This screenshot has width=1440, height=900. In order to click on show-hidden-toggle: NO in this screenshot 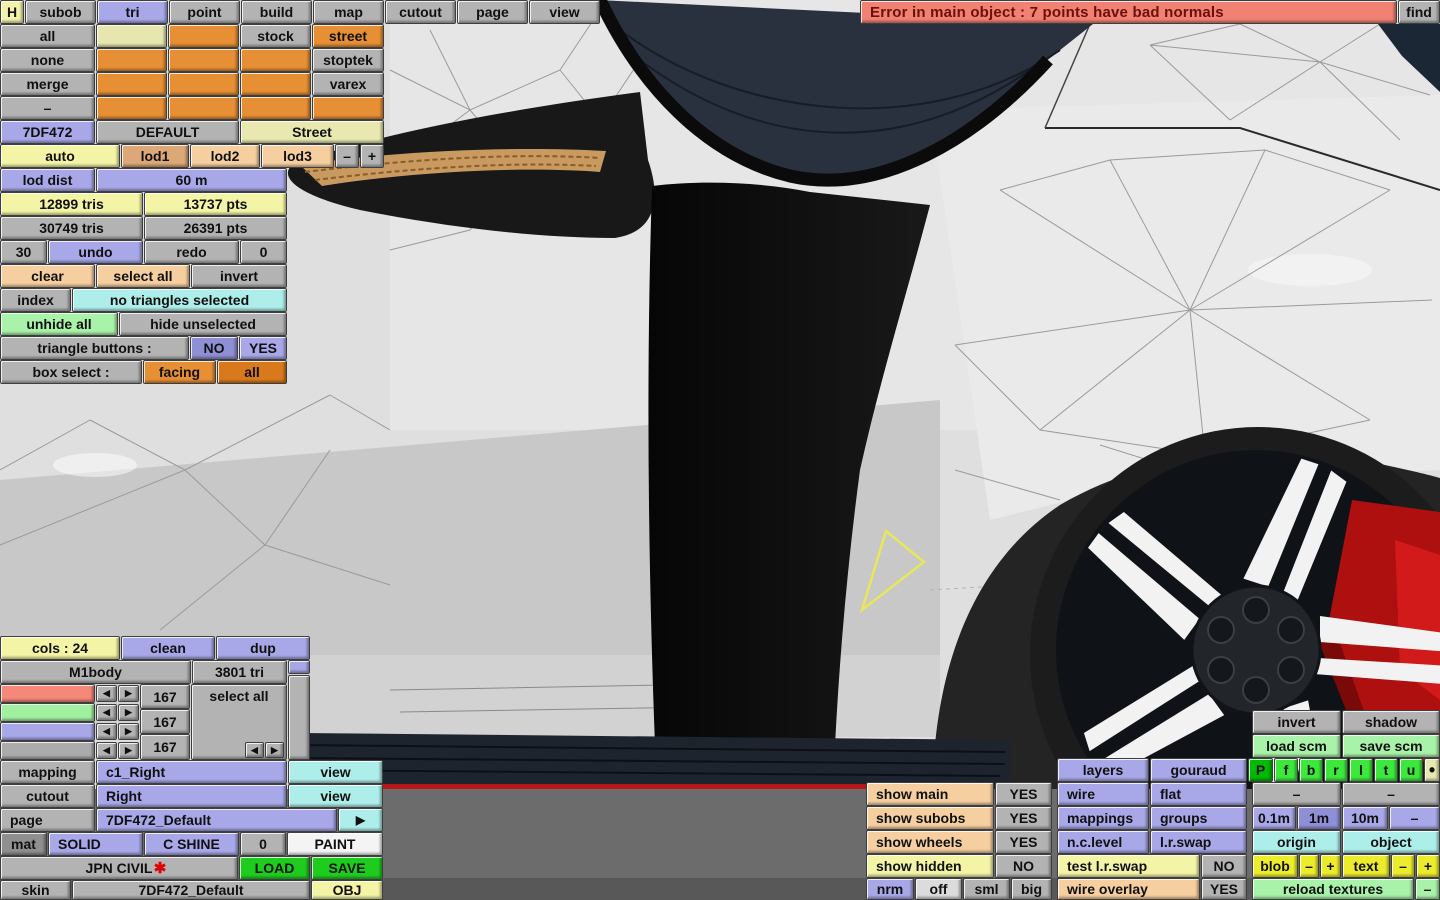, I will do `click(1023, 866)`.